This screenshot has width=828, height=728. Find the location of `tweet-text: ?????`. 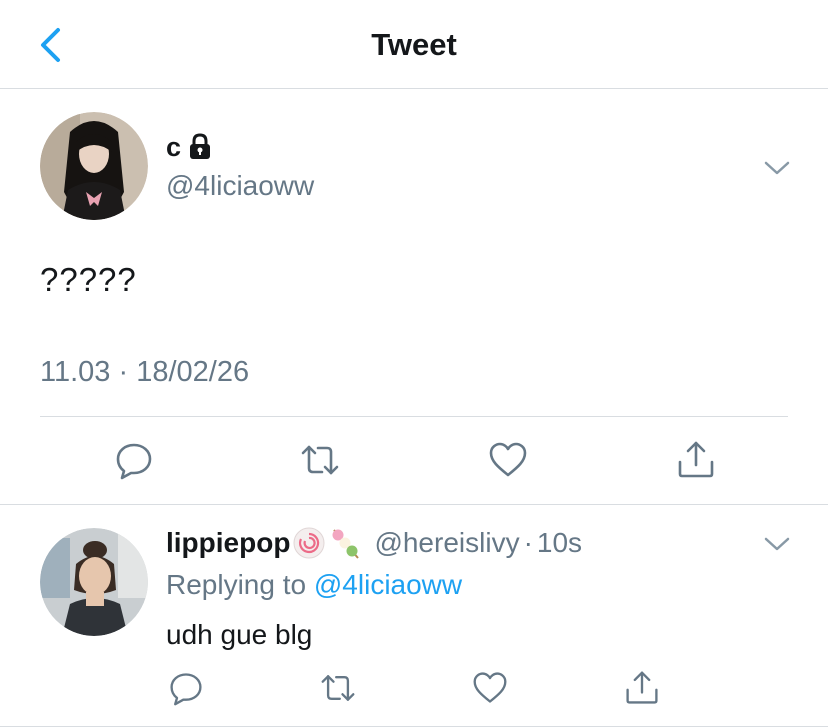

tweet-text: ????? is located at coordinates (88, 279).